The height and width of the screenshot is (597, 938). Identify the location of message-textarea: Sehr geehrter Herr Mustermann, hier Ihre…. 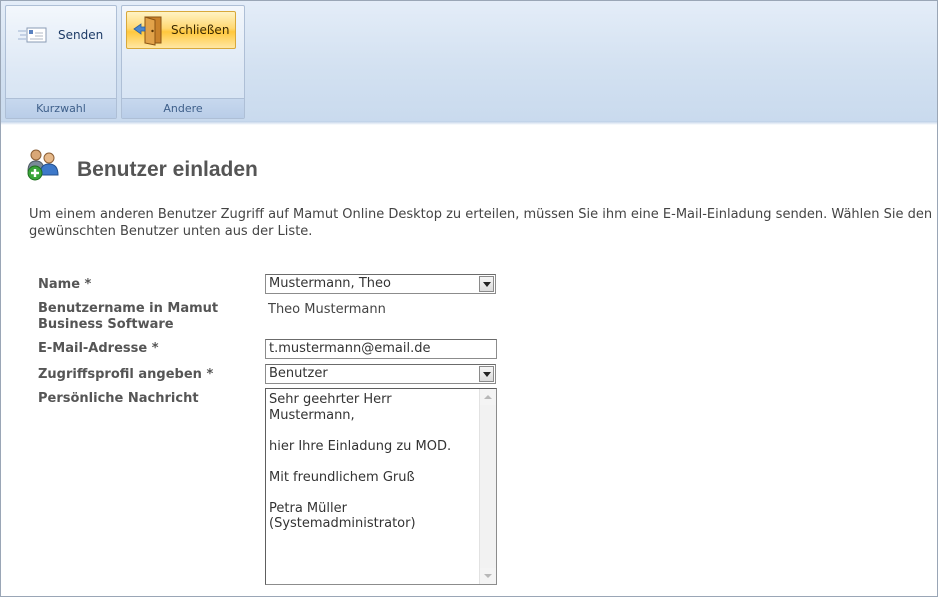
(381, 486).